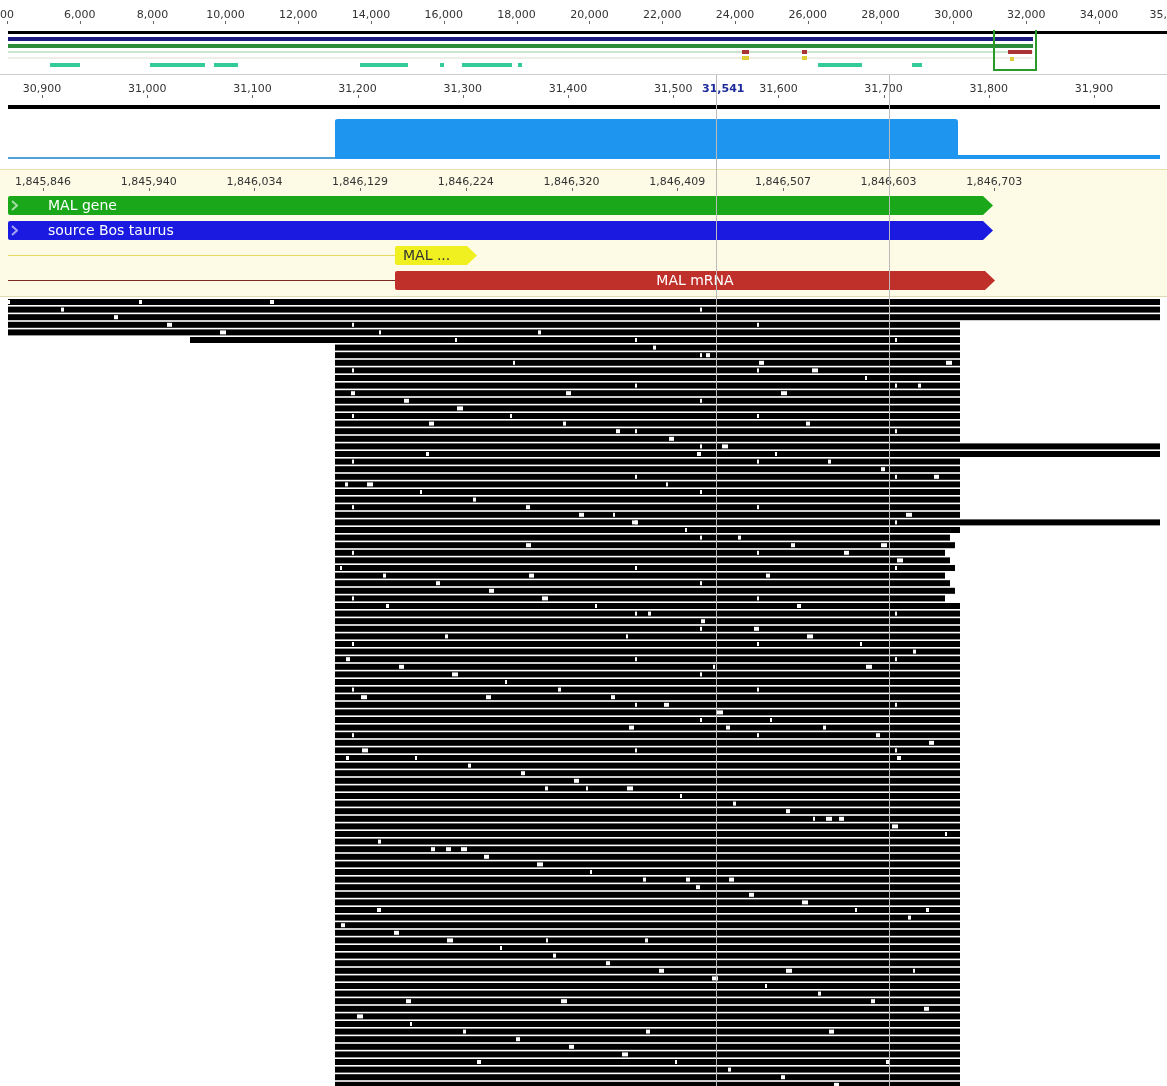 The image size is (1167, 1086). Describe the element at coordinates (463, 88) in the screenshot. I see `ruler-label: 31,300` at that location.